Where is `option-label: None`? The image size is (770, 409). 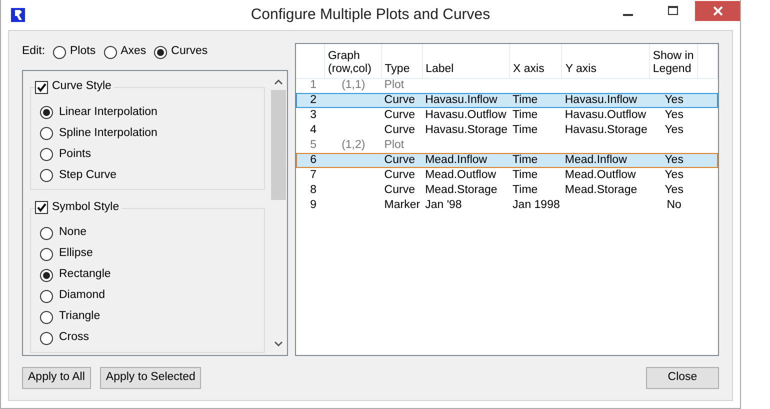 option-label: None is located at coordinates (72, 232).